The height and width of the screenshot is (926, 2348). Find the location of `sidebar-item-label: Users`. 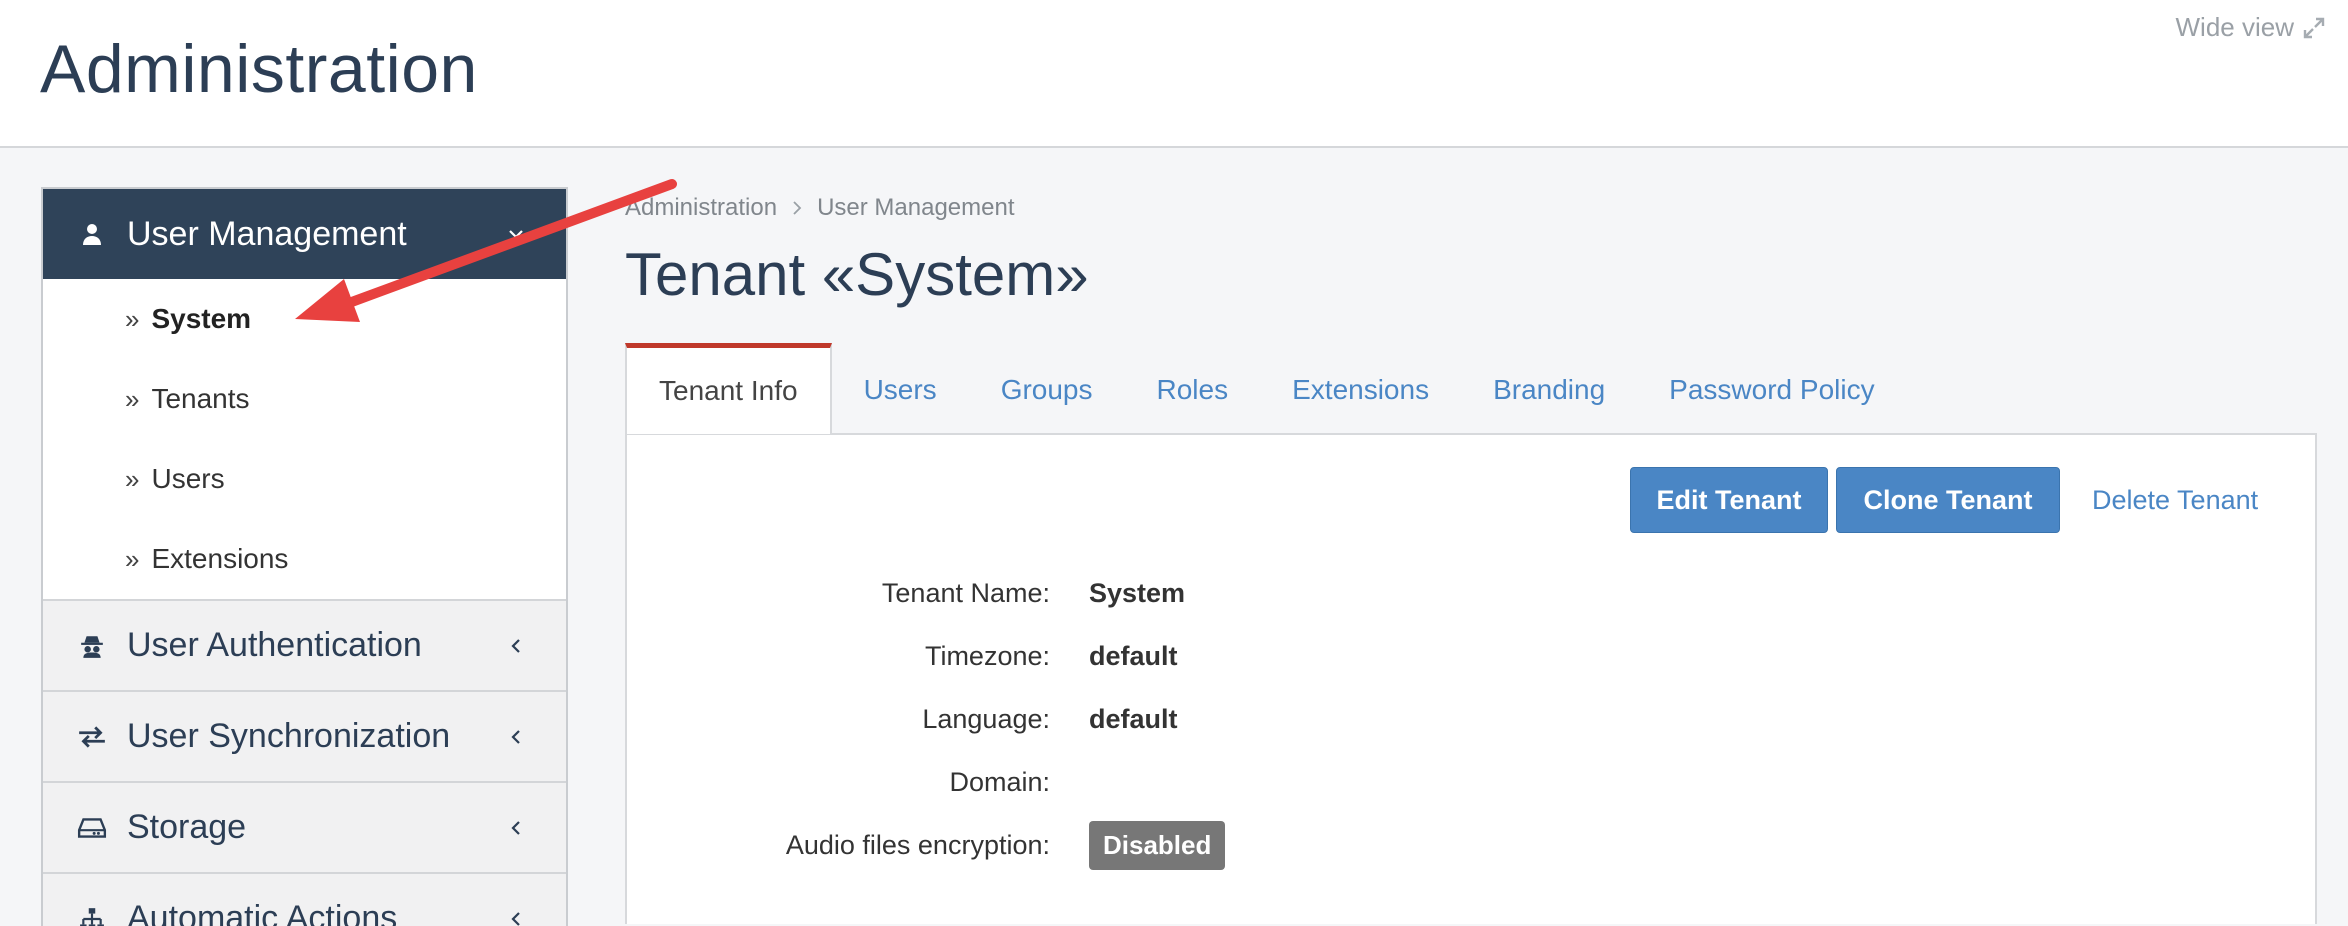

sidebar-item-label: Users is located at coordinates (187, 479).